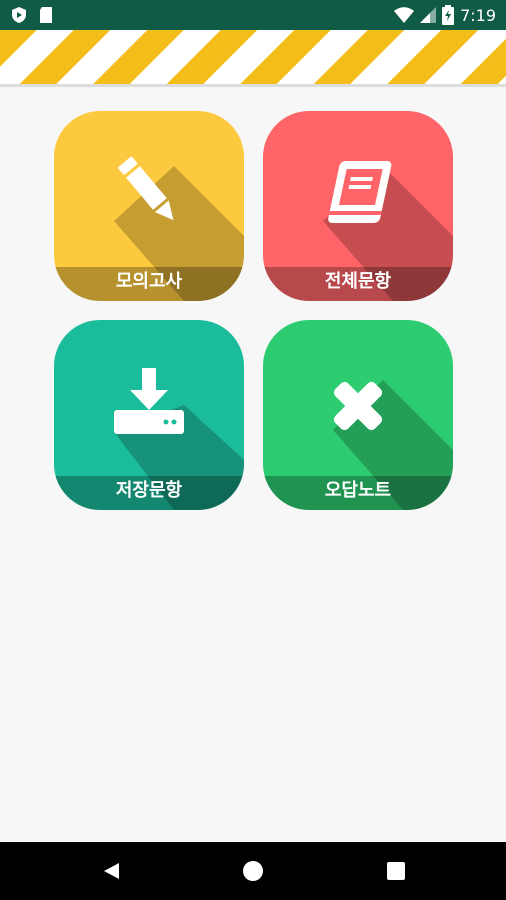 Image resolution: width=506 pixels, height=900 pixels. I want to click on wrong-answer-note-label: 오답노트, so click(358, 493).